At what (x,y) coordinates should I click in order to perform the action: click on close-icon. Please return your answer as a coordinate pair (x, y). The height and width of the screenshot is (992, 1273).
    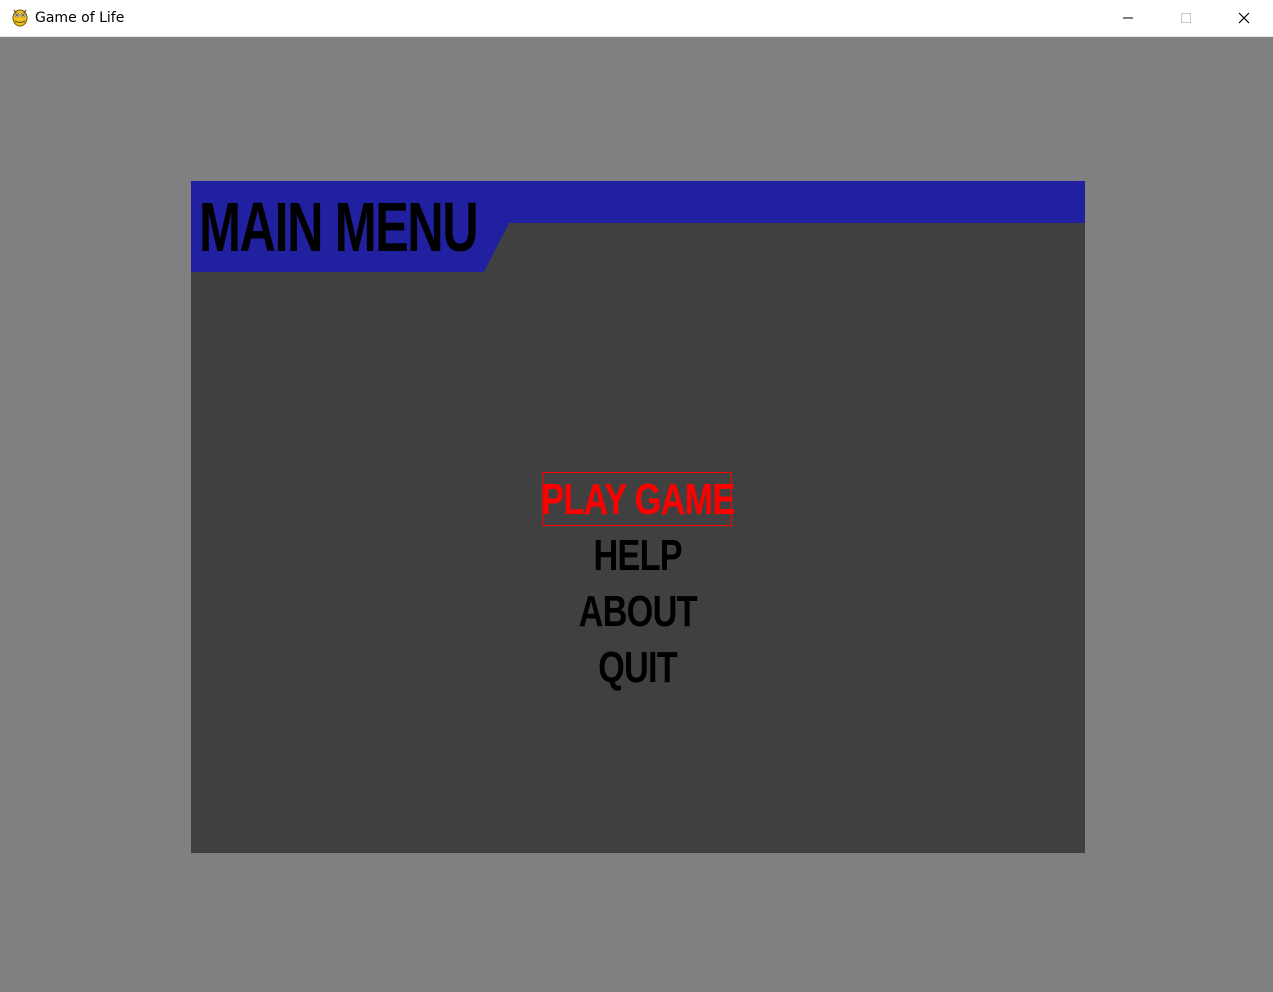
    Looking at the image, I should click on (1244, 18).